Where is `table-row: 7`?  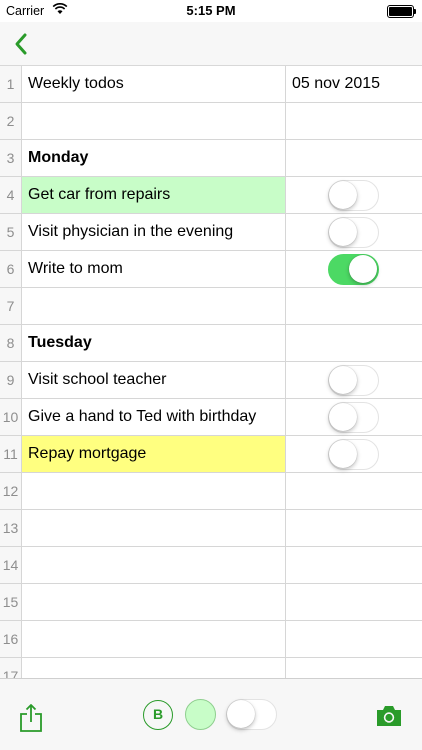 table-row: 7 is located at coordinates (211, 306).